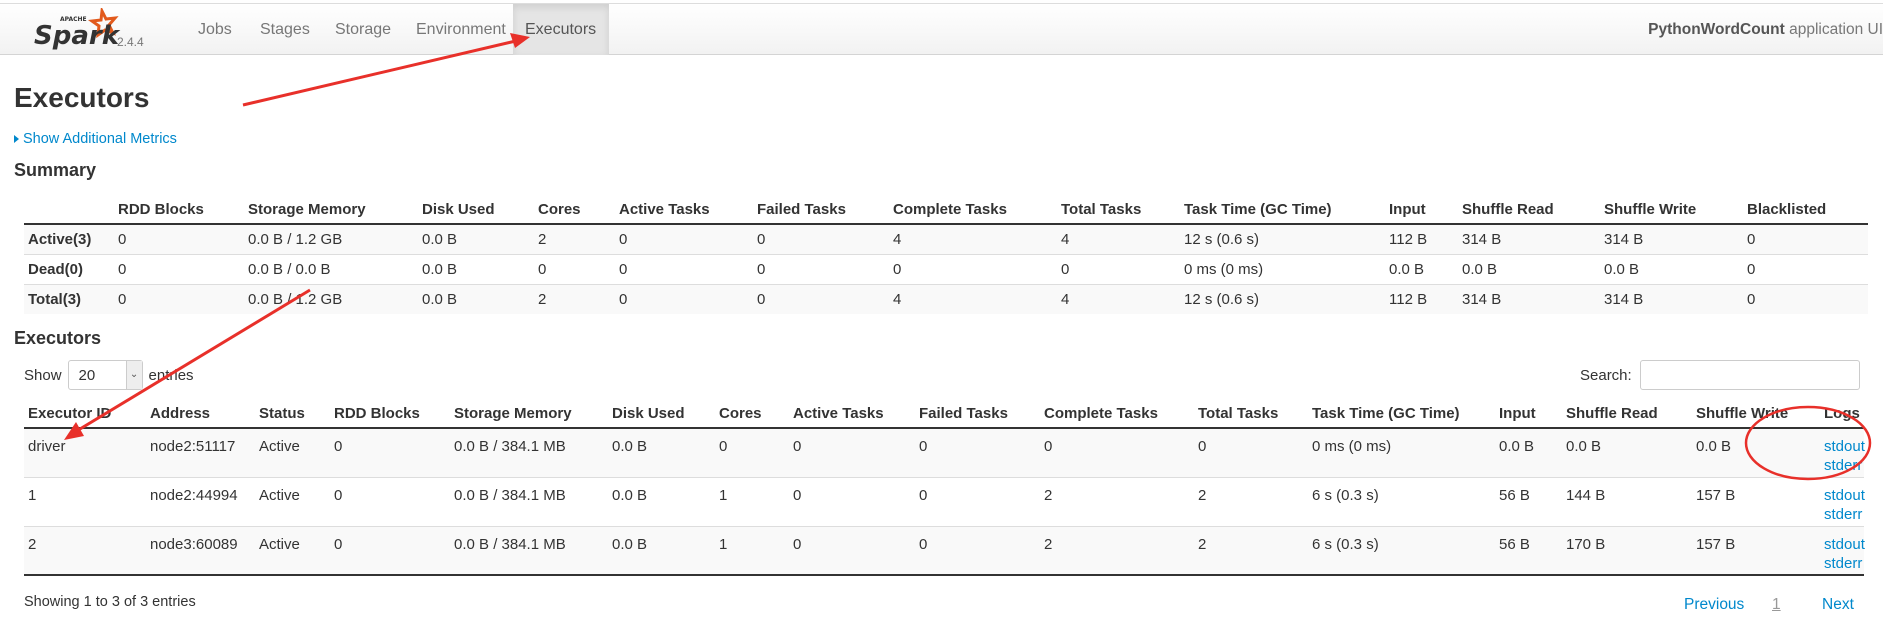 This screenshot has height=625, width=1883. Describe the element at coordinates (1421, 299) in the screenshot. I see `summary-cell: 112 B` at that location.